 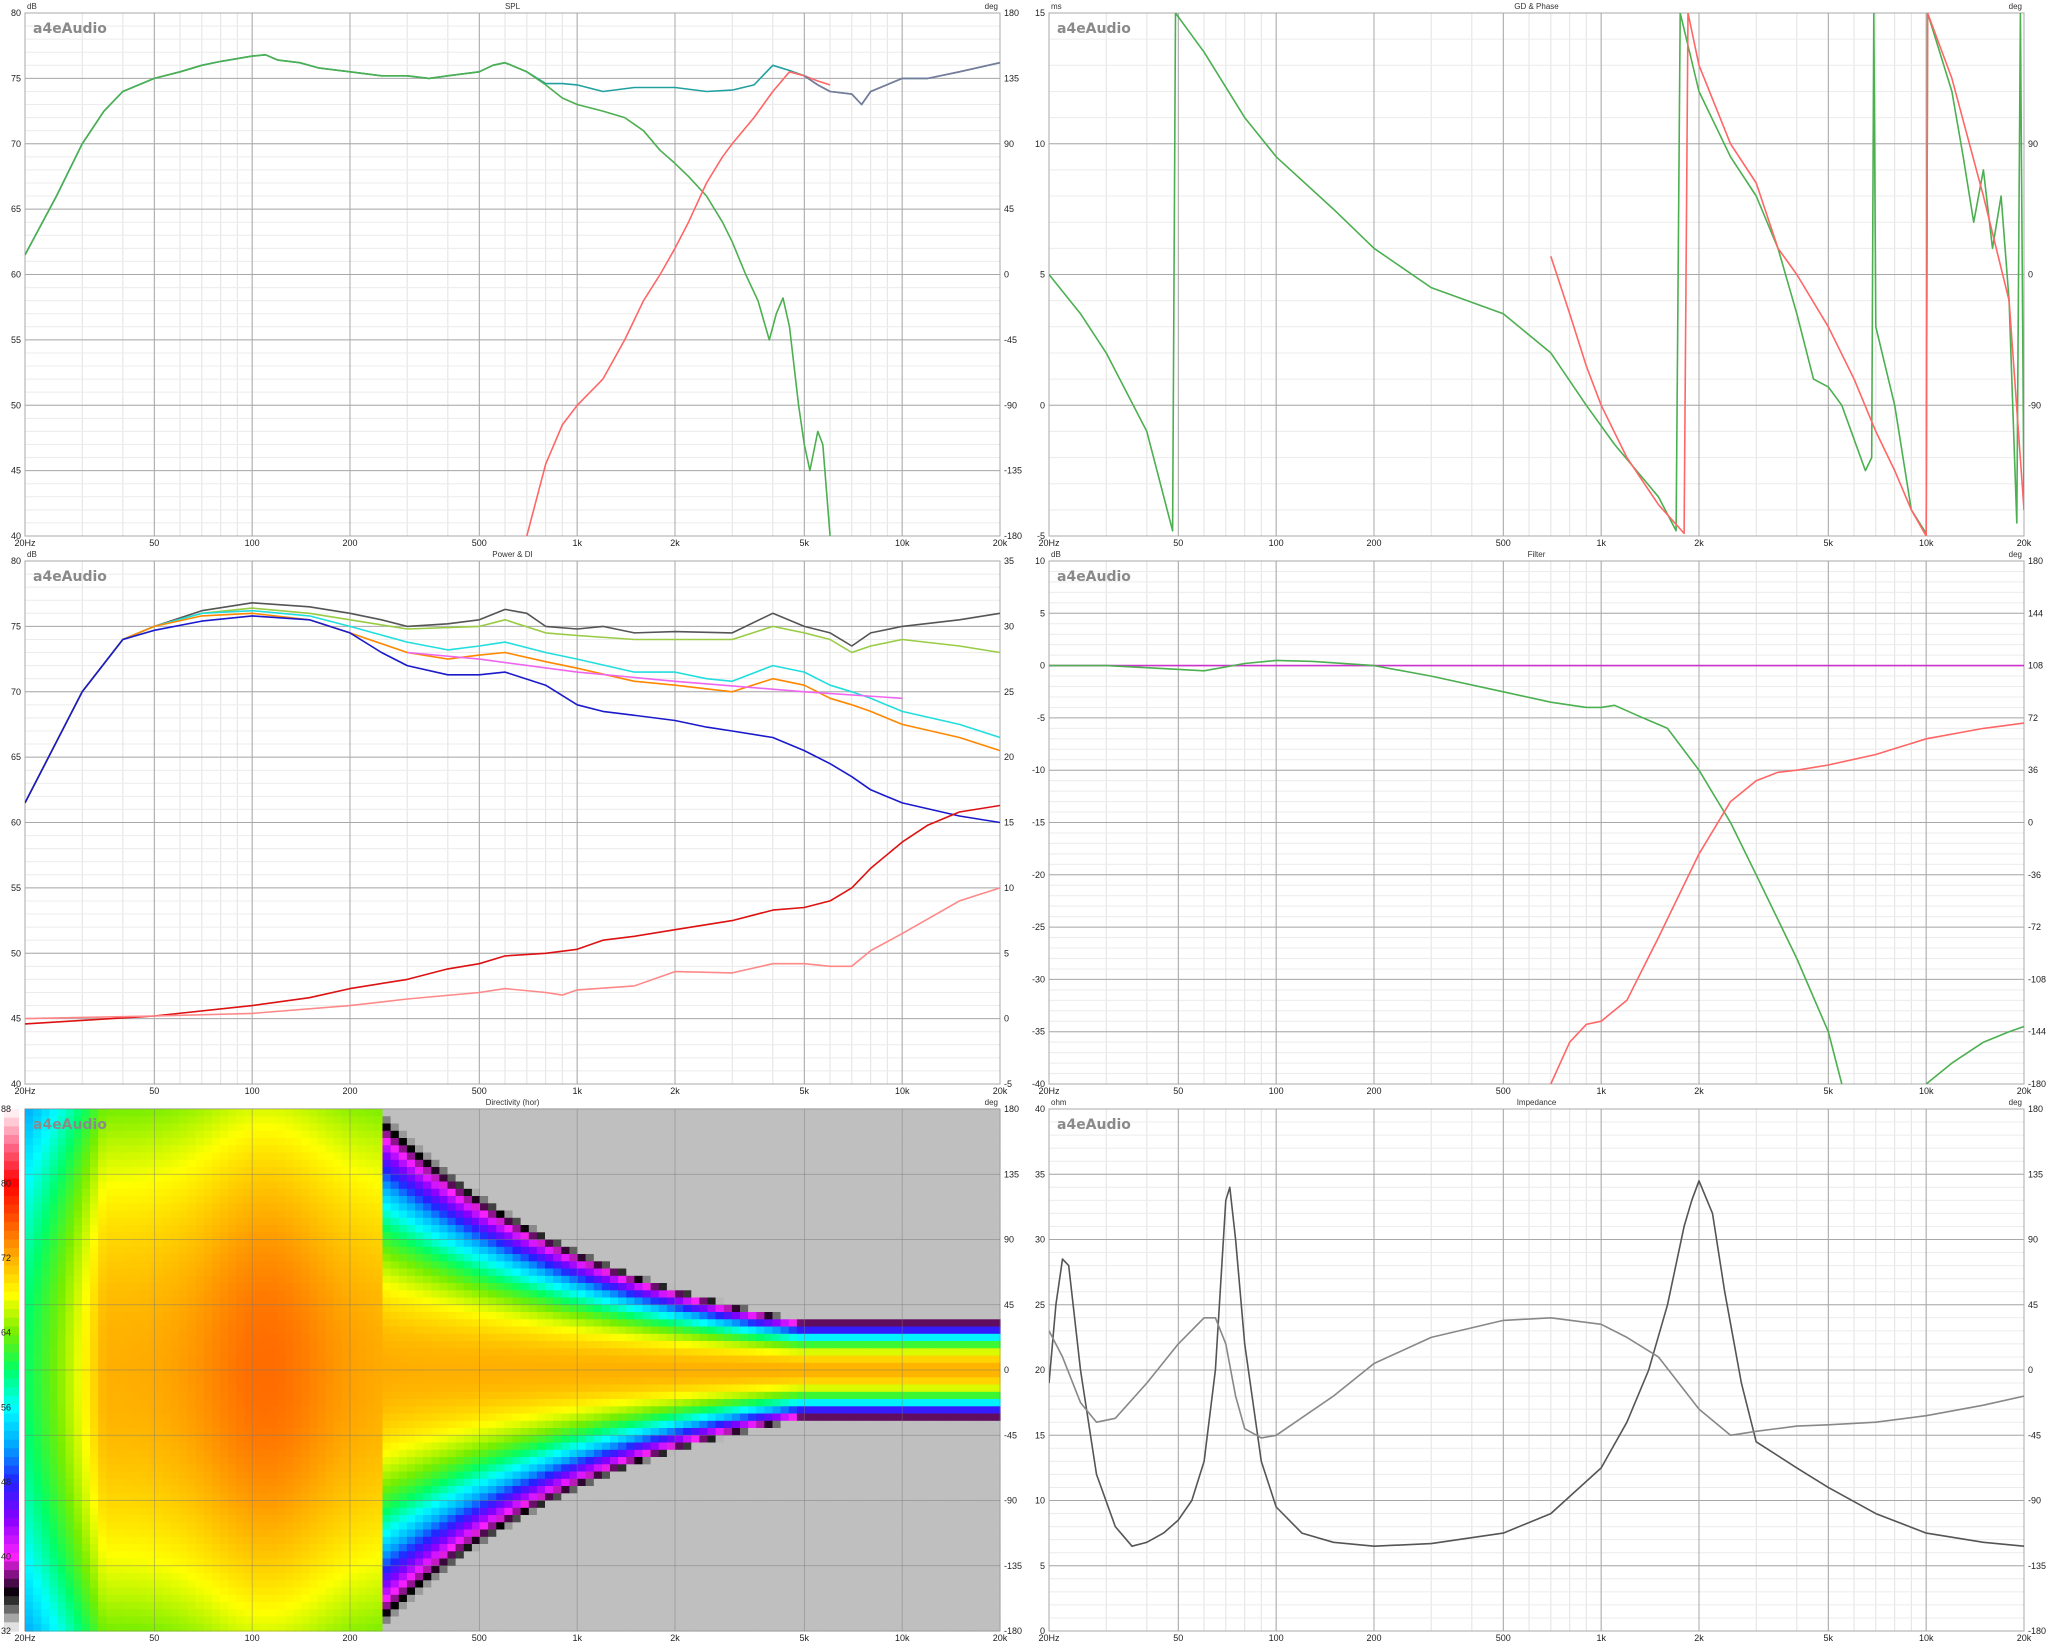 What do you see at coordinates (16, 275) in the screenshot?
I see `y-tick-label: 60` at bounding box center [16, 275].